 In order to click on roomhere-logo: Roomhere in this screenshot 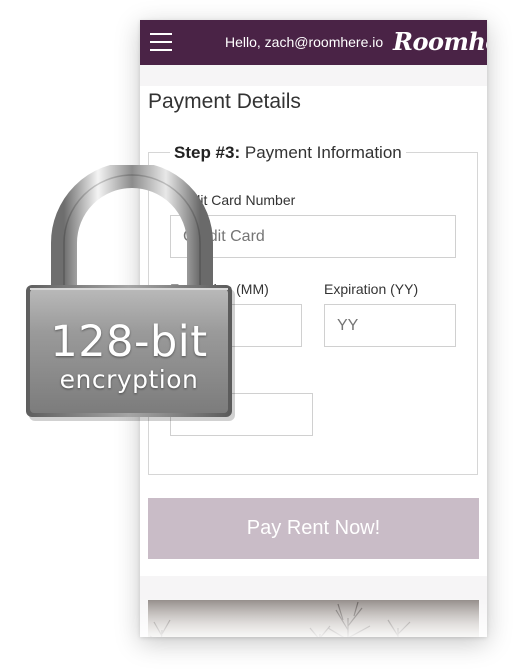, I will do `click(440, 41)`.